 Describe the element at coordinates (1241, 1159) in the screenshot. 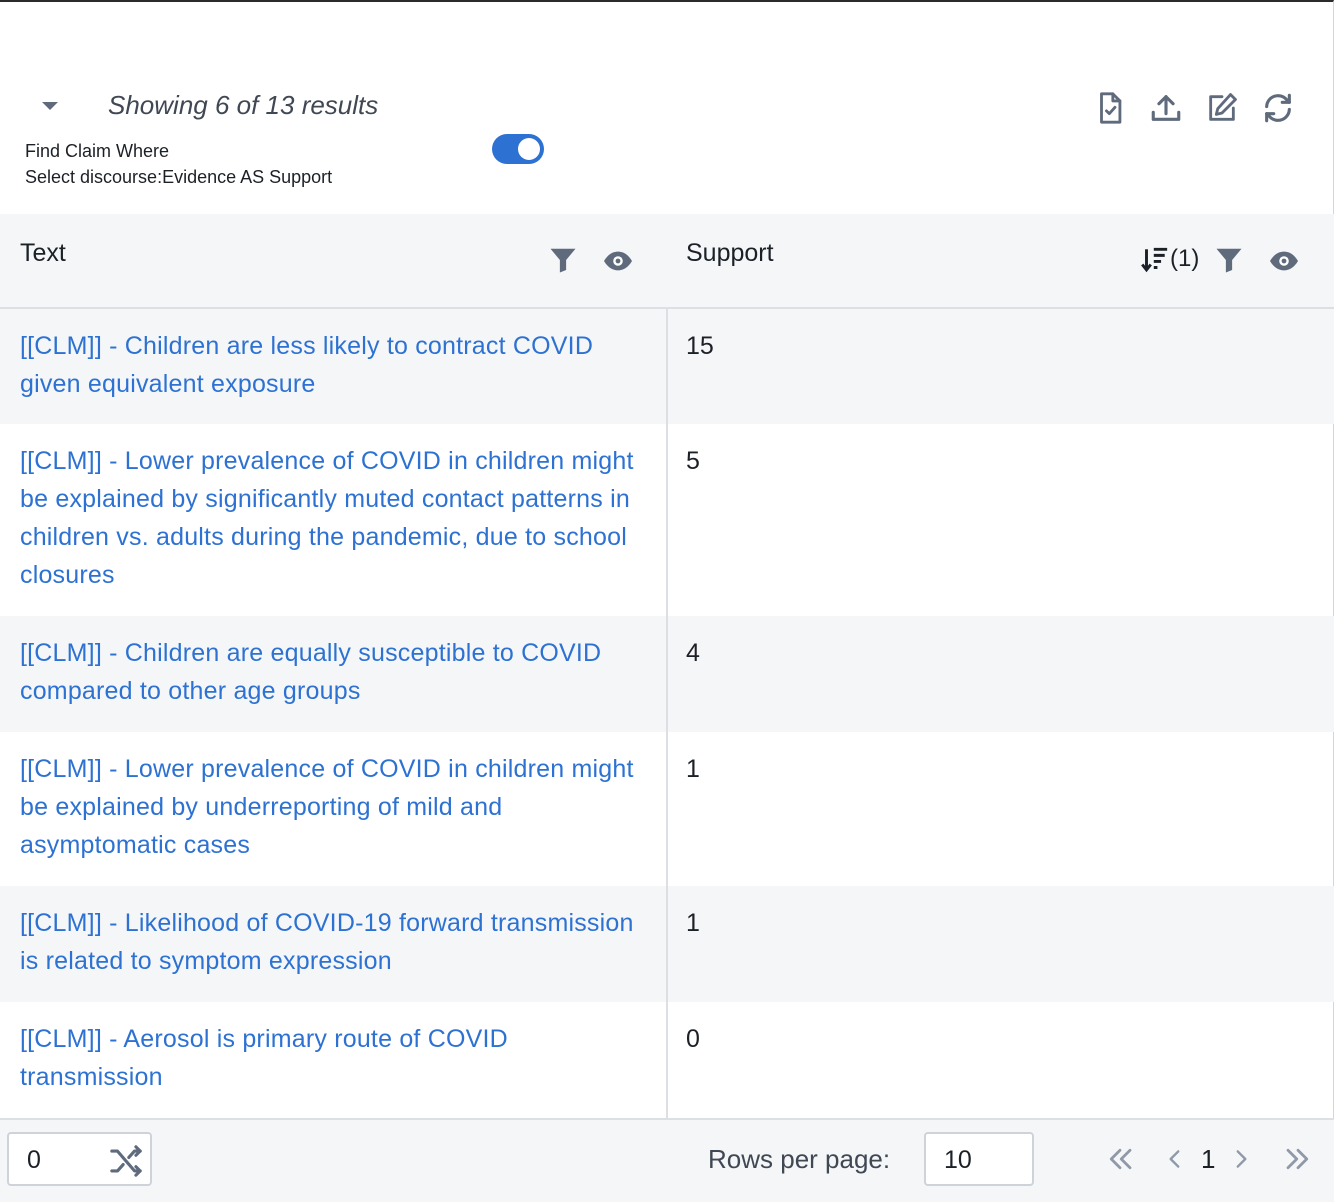

I see `next-page-icon` at that location.